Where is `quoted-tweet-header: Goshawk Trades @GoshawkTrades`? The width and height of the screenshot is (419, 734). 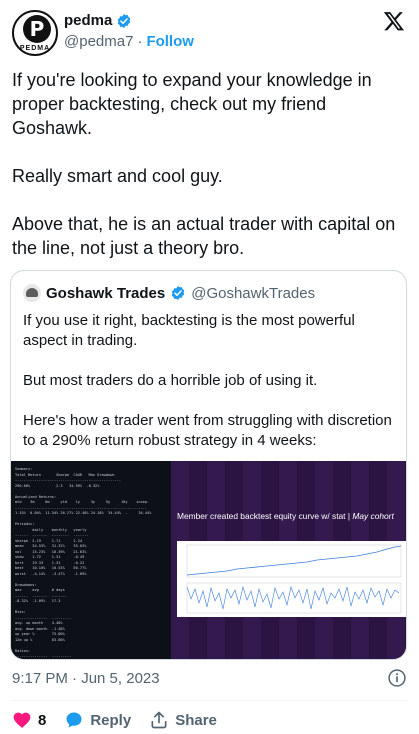
quoted-tweet-header: Goshawk Trades @GoshawkTrades is located at coordinates (169, 293).